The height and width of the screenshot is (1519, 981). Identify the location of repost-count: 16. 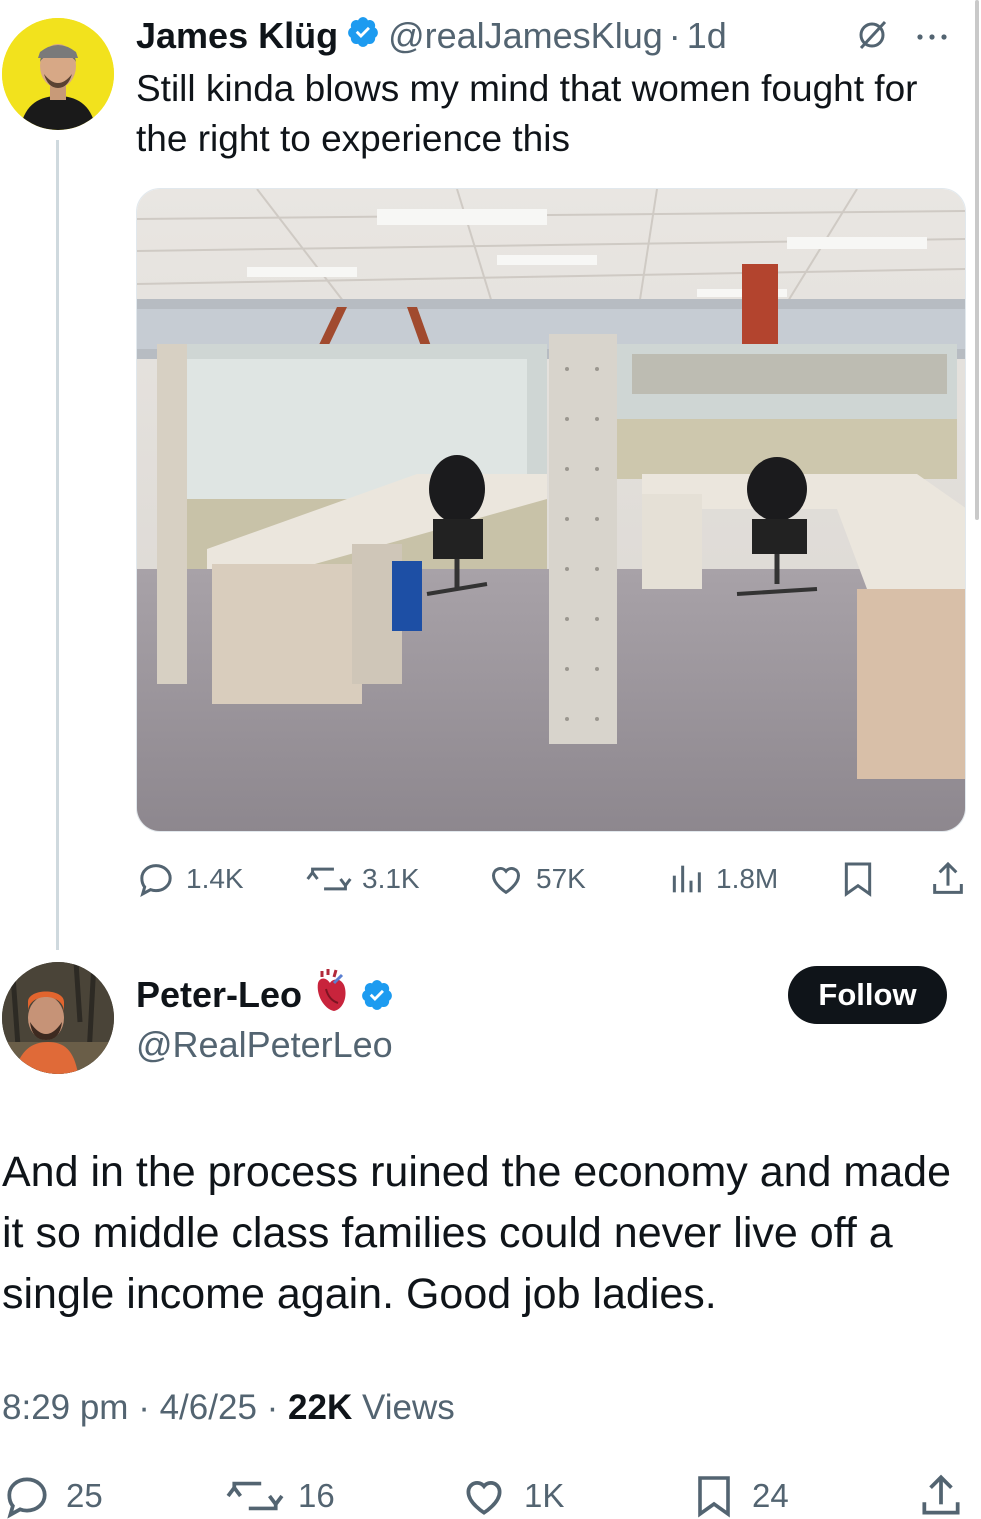
(316, 1495).